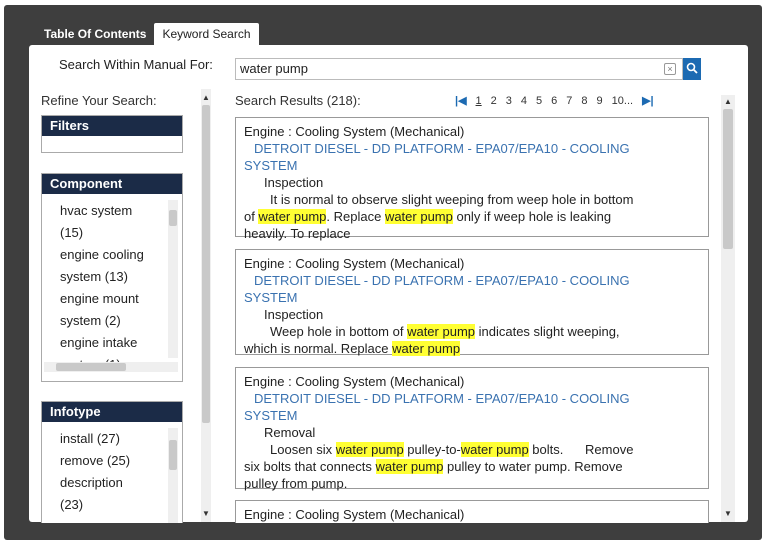 This screenshot has width=766, height=544. What do you see at coordinates (569, 101) in the screenshot?
I see `page-link: 7` at bounding box center [569, 101].